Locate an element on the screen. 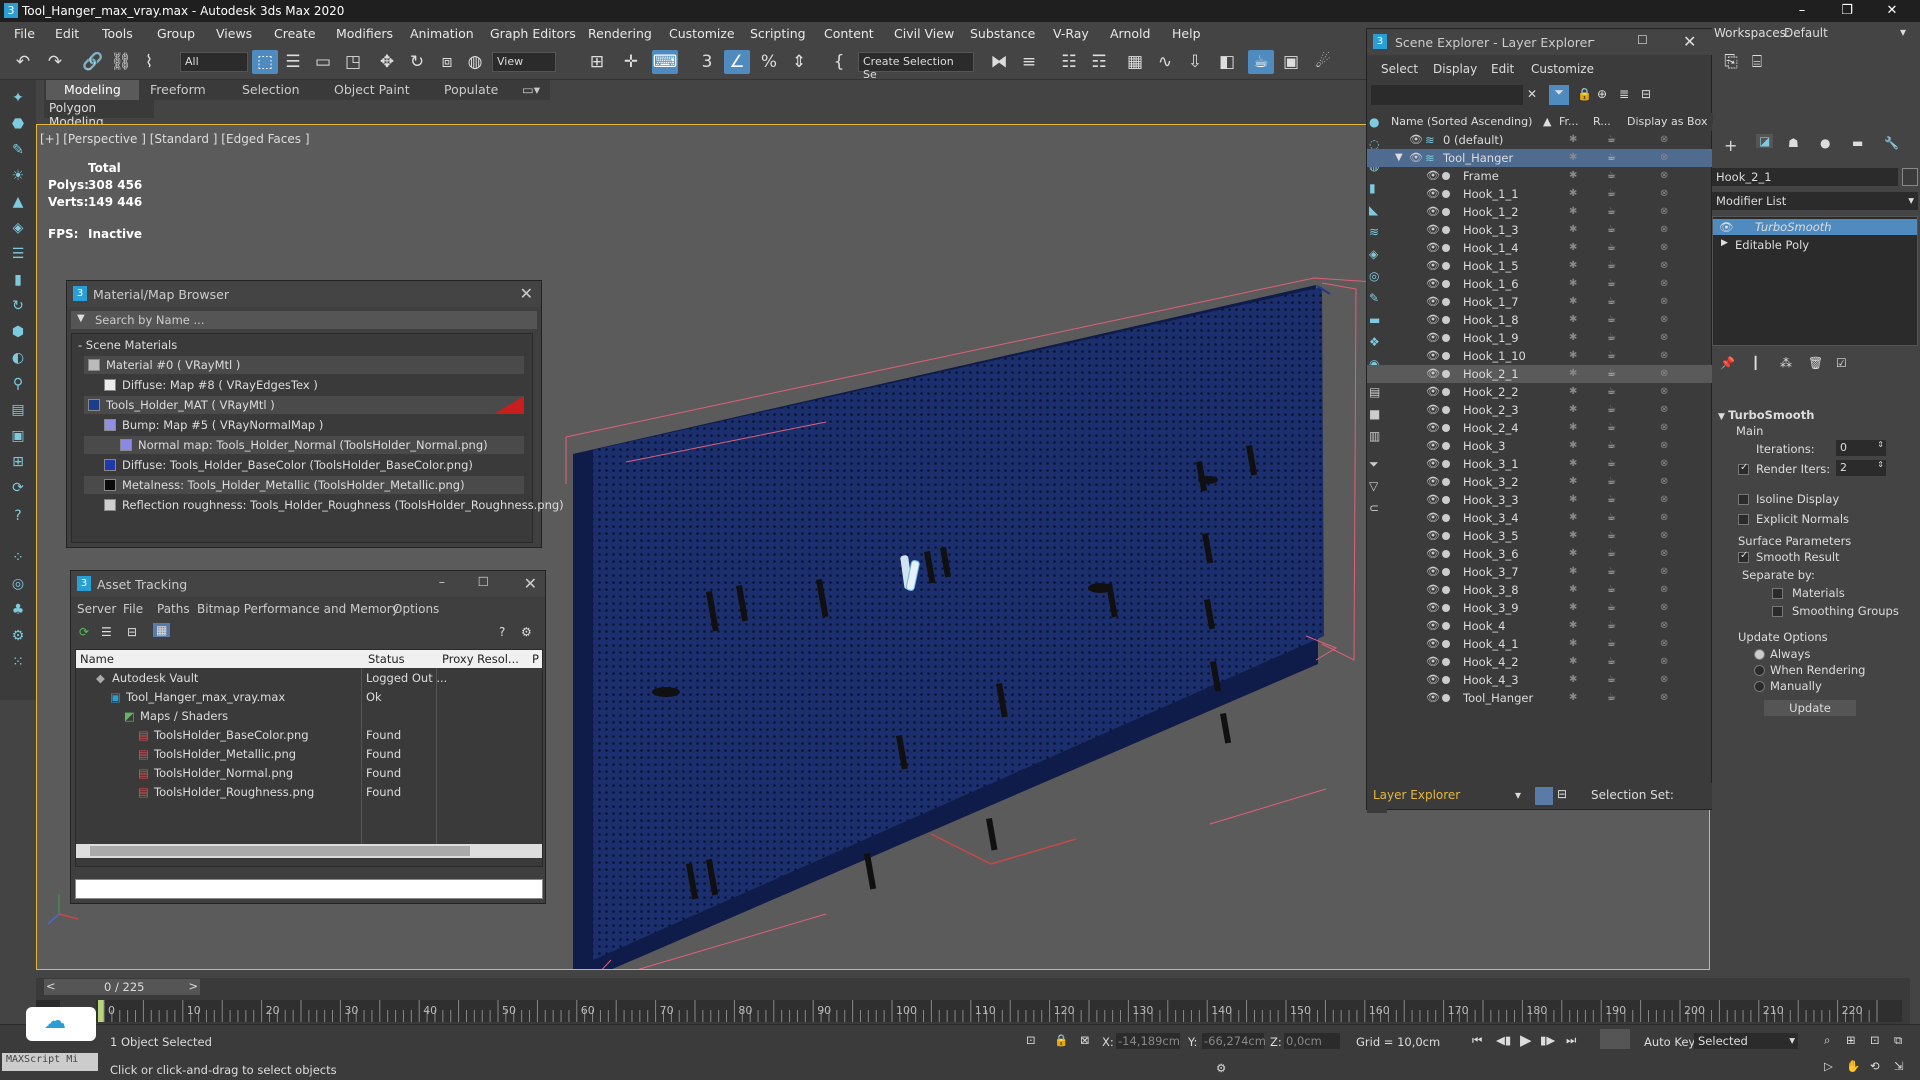 This screenshot has width=1920, height=1080. select-by-name-icon: ☰ is located at coordinates (293, 62).